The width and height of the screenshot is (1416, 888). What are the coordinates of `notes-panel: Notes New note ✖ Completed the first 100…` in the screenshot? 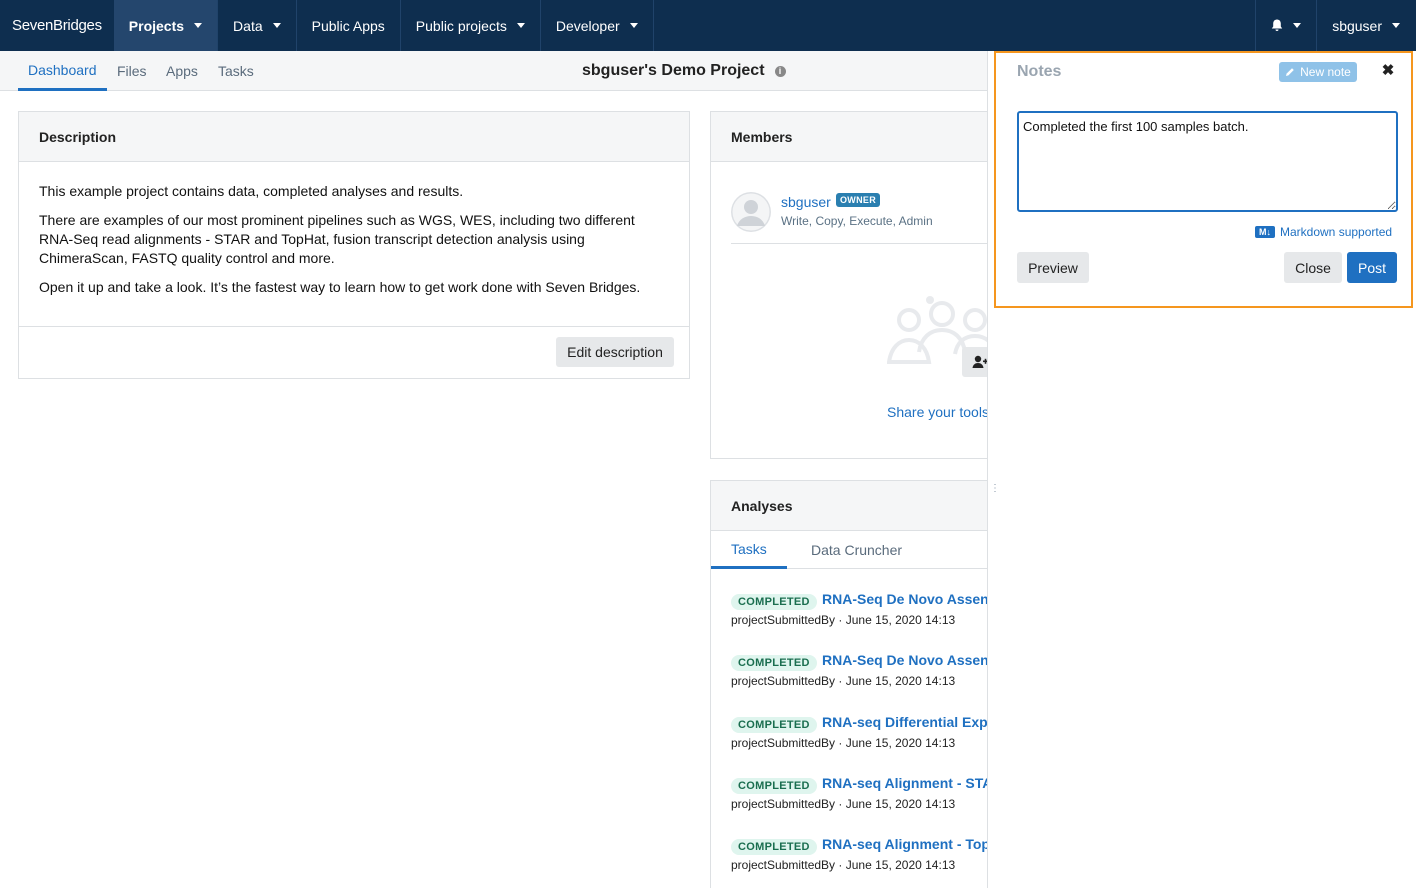 It's located at (1203, 179).